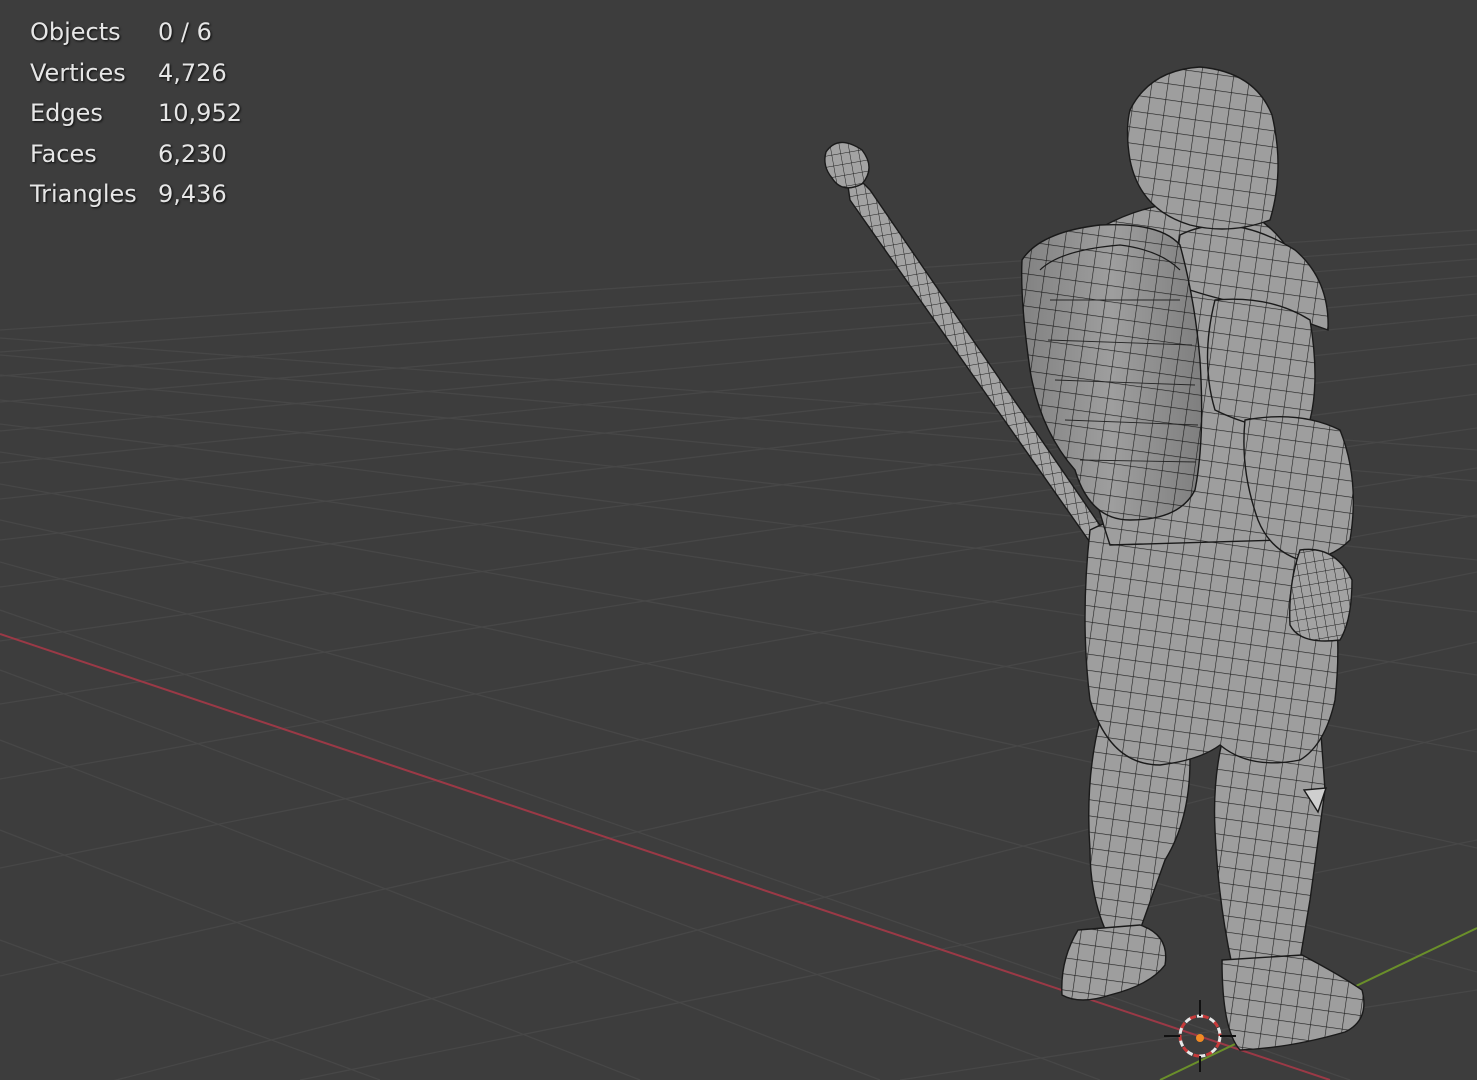 The width and height of the screenshot is (1477, 1080). I want to click on stat-row-triangles: Triangles 9,436, so click(136, 194).